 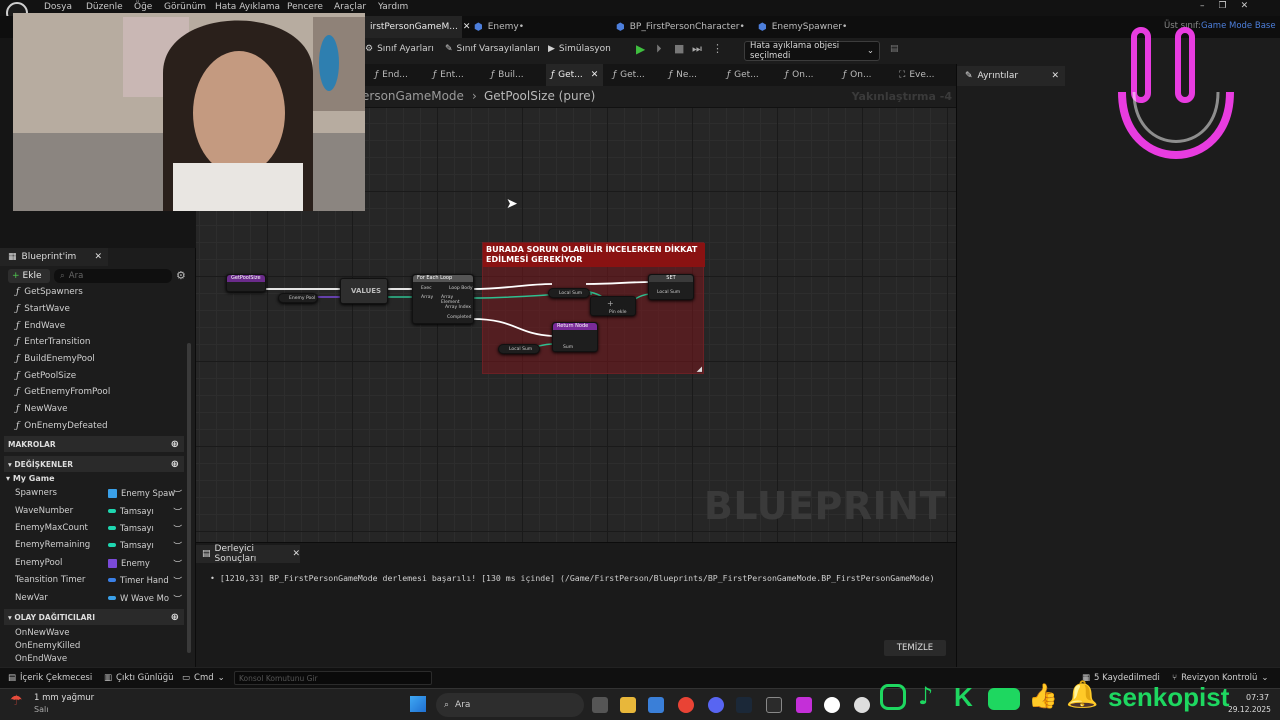 I want to click on tab-spawner: ⬢ EnemySpawner•, so click(x=802, y=27).